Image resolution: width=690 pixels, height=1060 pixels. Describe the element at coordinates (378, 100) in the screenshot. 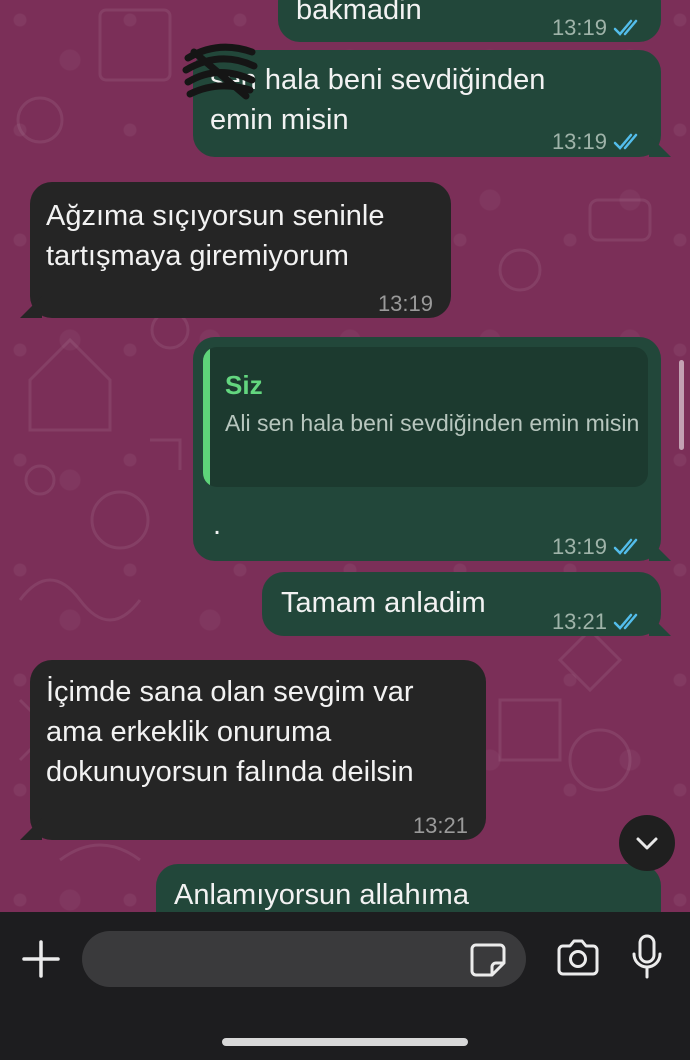

I see `message-text: sen hala beni sevdiğinden emin misin` at that location.